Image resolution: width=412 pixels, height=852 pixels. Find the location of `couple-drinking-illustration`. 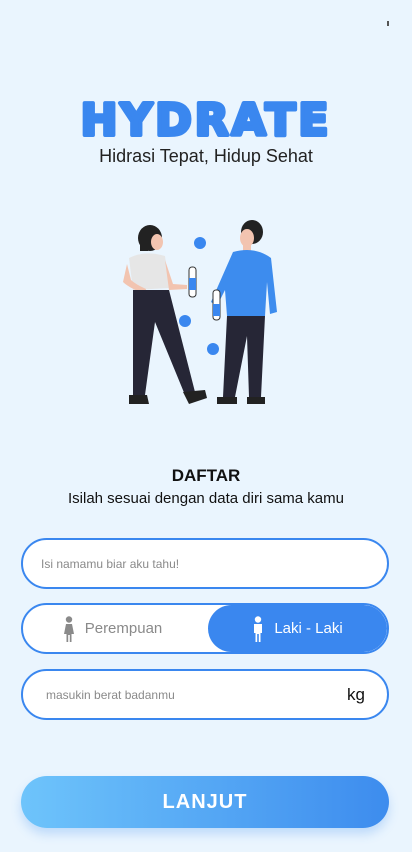

couple-drinking-illustration is located at coordinates (200, 312).